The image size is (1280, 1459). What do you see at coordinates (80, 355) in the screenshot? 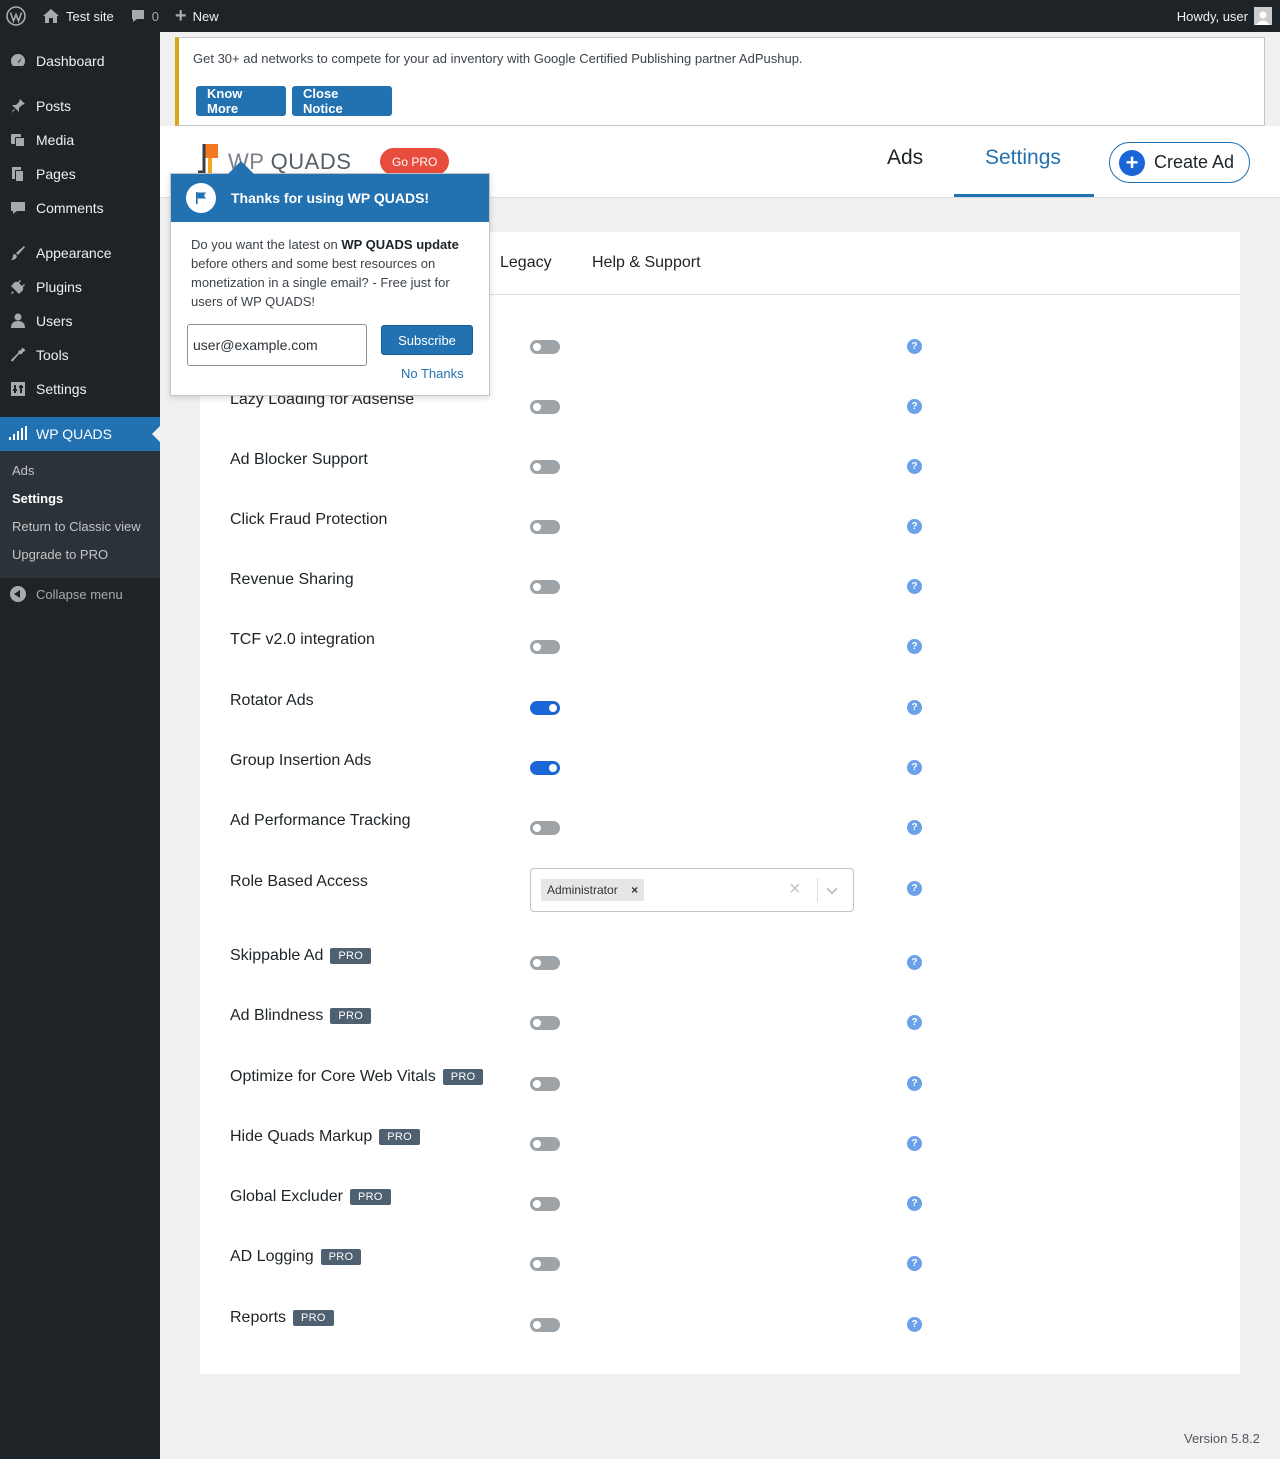
I see `sidebar-item-tools: Tools` at bounding box center [80, 355].